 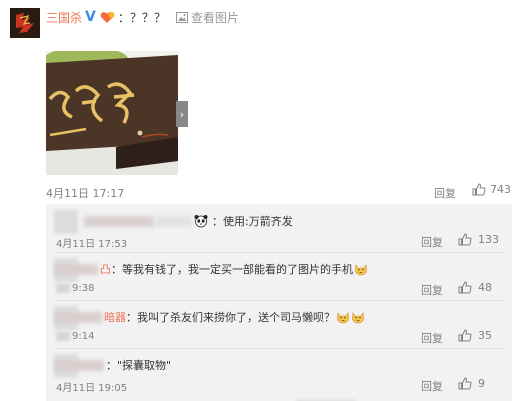 I want to click on comment-timestamp: 9:38, so click(x=75, y=288).